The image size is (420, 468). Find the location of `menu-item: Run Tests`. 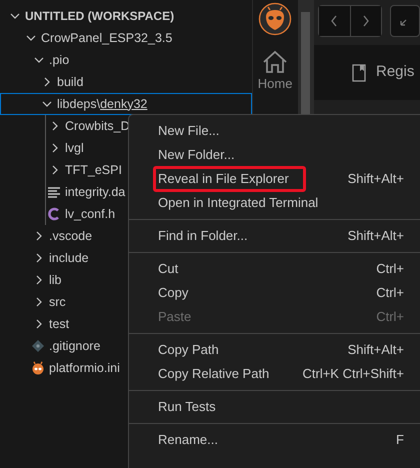

menu-item: Run Tests is located at coordinates (274, 407).